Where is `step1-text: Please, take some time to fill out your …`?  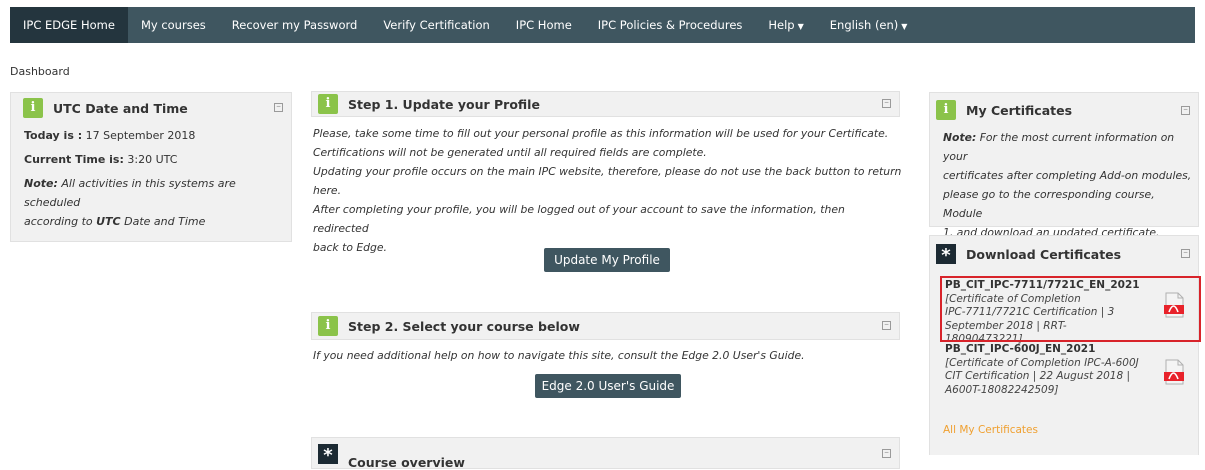 step1-text: Please, take some time to fill out your … is located at coordinates (608, 190).